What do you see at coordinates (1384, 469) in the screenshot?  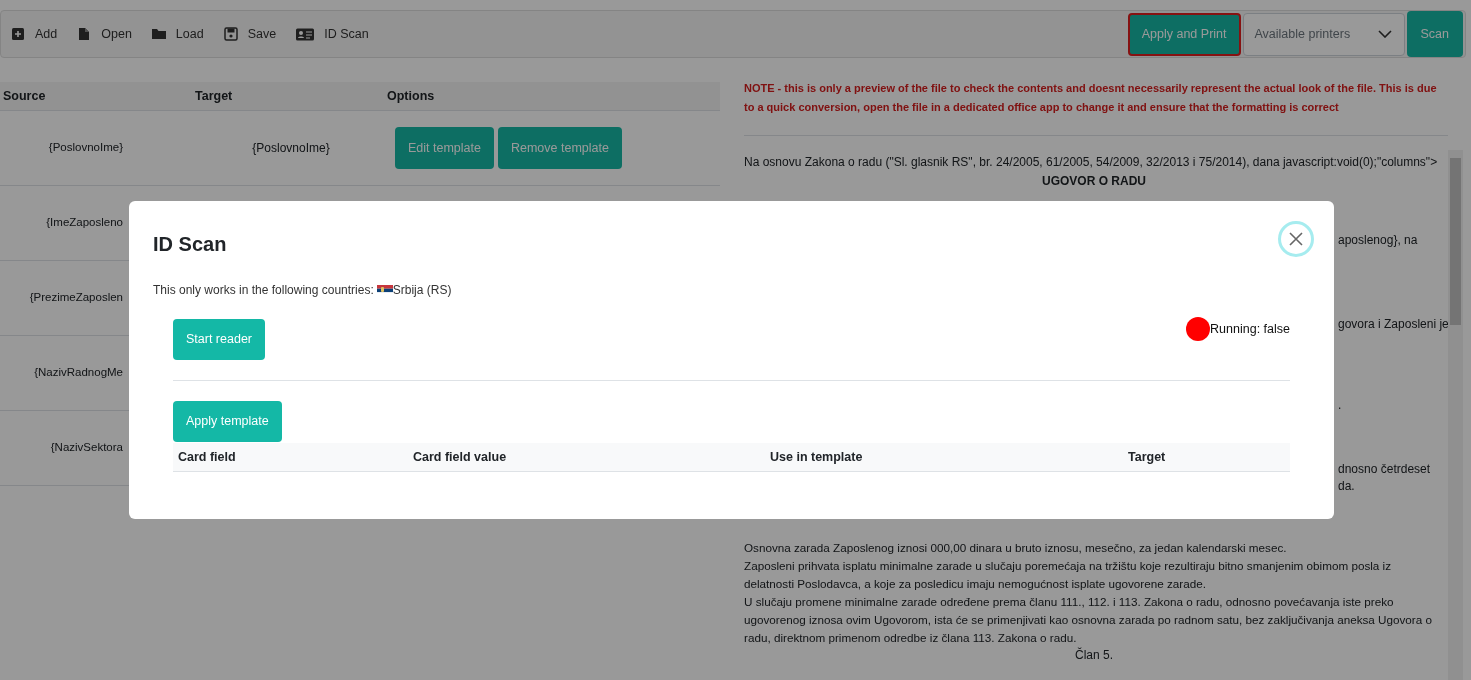 I see `document-text: dnosno četrdeset` at bounding box center [1384, 469].